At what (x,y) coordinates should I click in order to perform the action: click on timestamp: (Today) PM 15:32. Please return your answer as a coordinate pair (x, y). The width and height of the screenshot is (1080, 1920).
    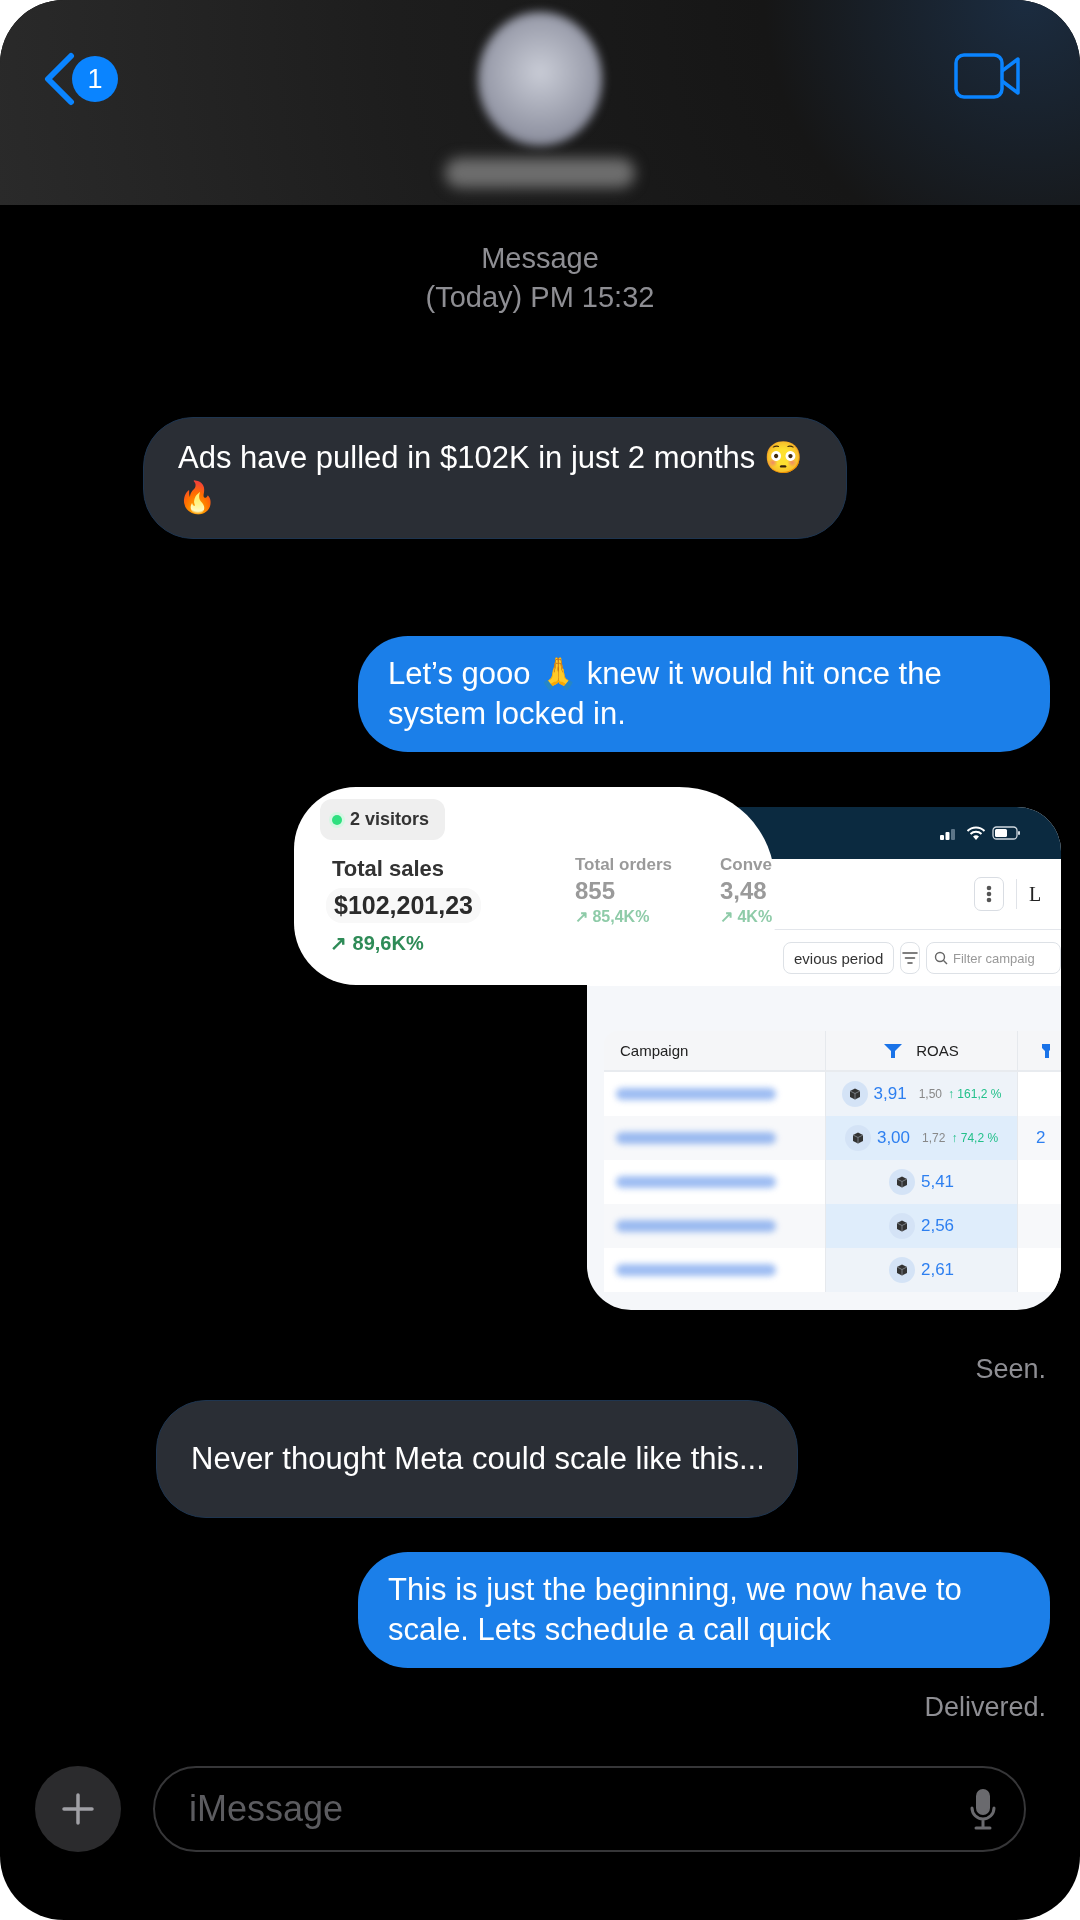
    Looking at the image, I should click on (540, 297).